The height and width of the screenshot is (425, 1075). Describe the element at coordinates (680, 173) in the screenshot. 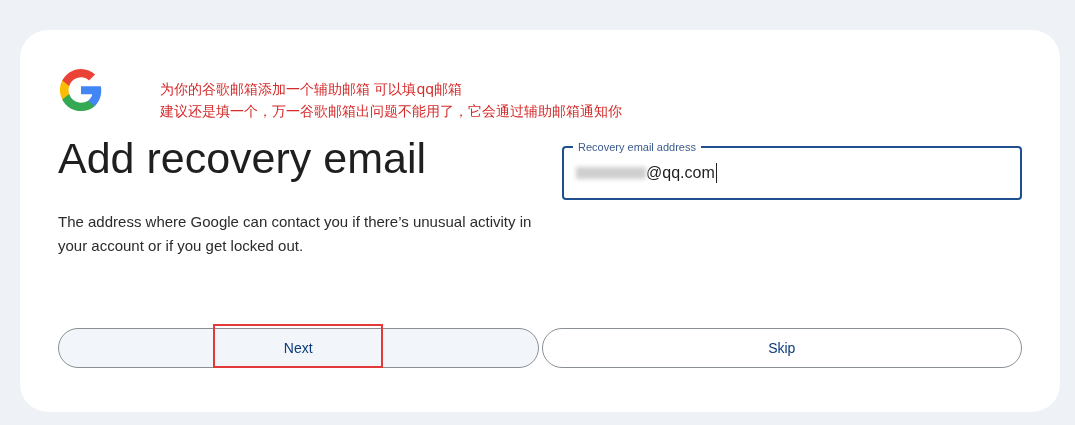

I see `field-value: @qq.com` at that location.